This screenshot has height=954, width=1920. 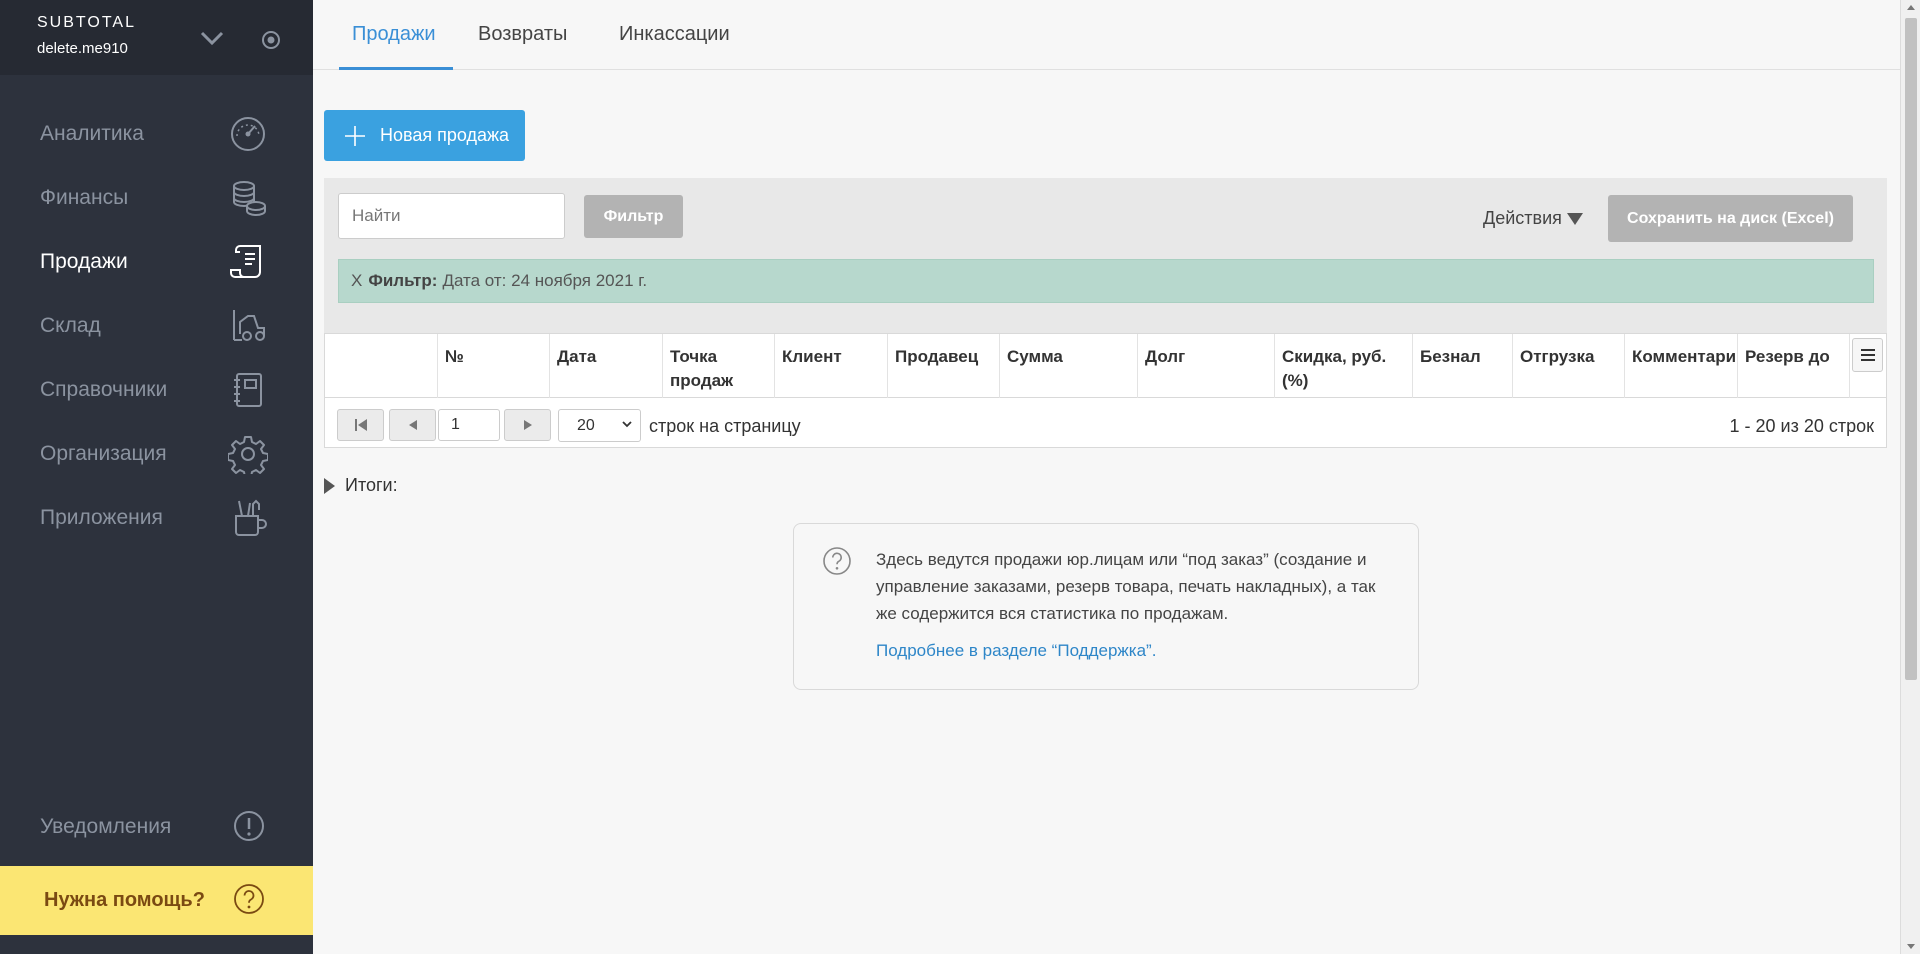 I want to click on new-sale-button: Новая продажа, so click(x=424, y=135).